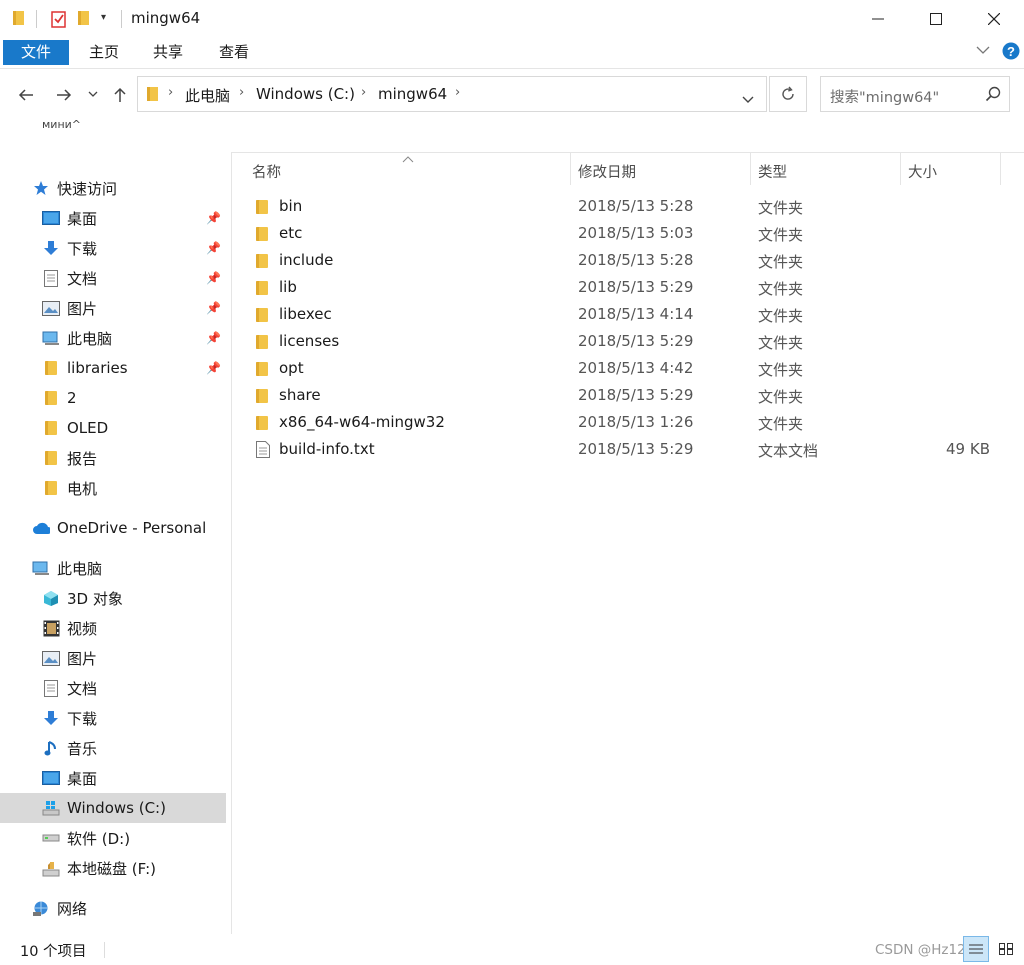 The height and width of the screenshot is (965, 1024). I want to click on tab-file: 文件, so click(36, 52).